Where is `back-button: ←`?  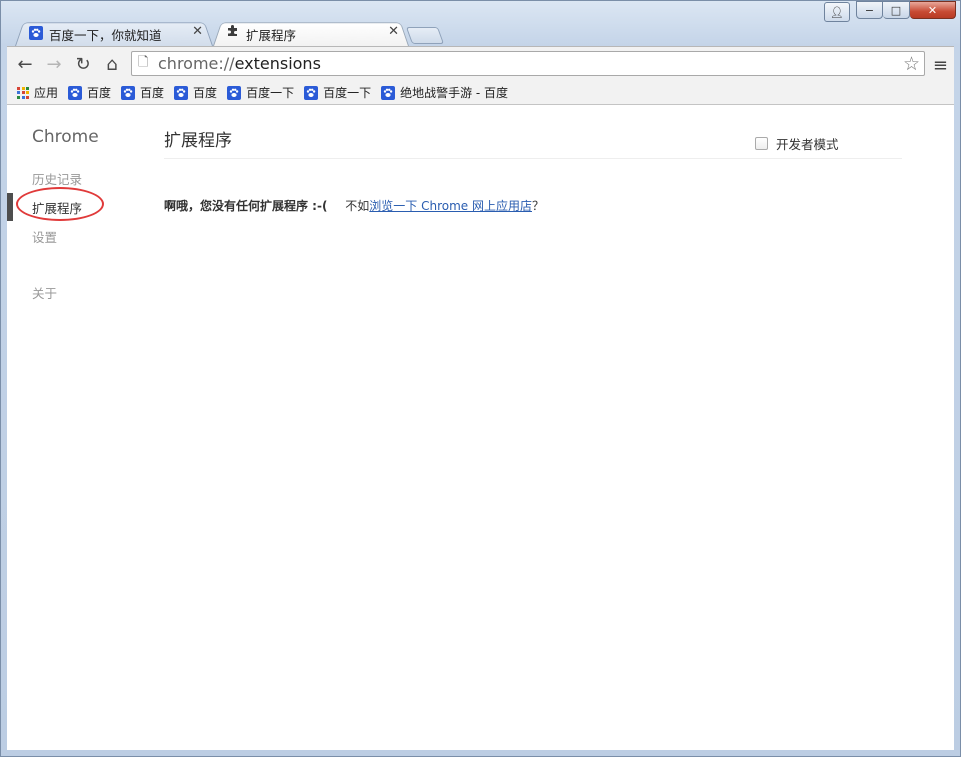
back-button: ← is located at coordinates (25, 64).